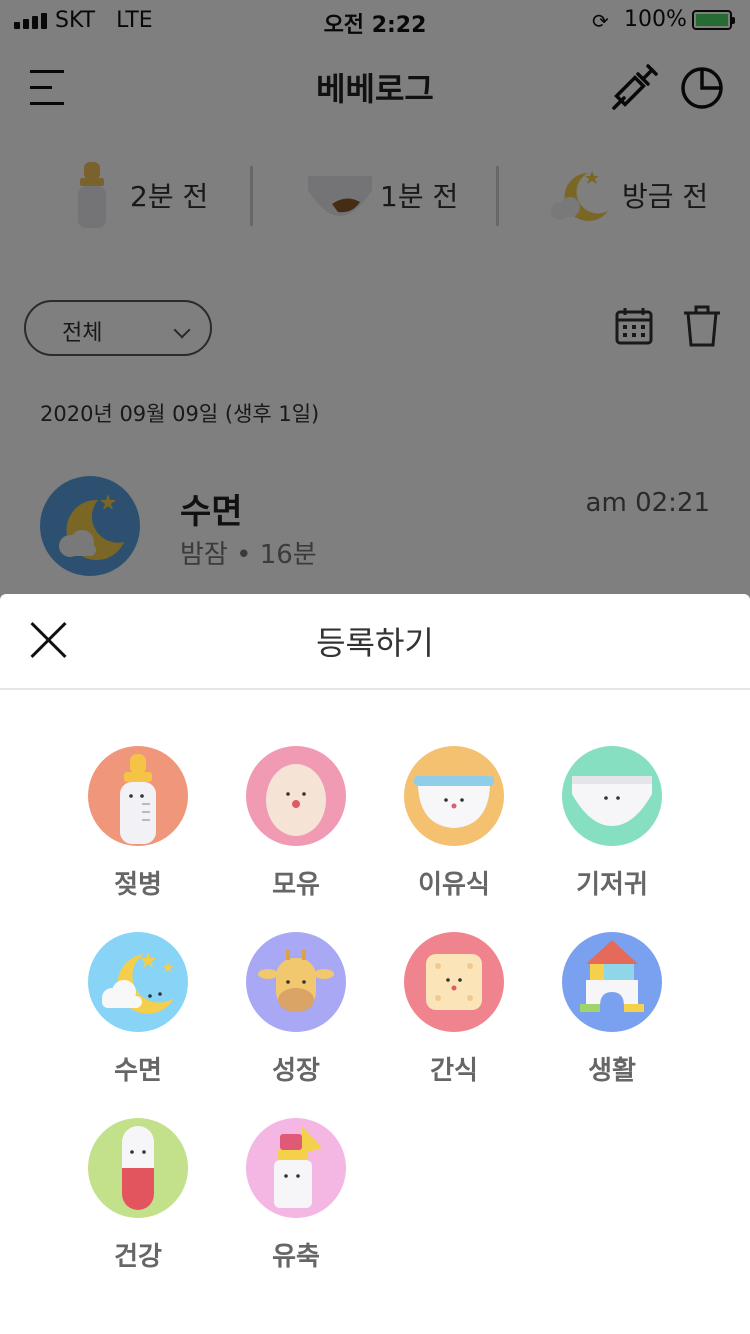 Image resolution: width=750 pixels, height=1334 pixels. What do you see at coordinates (296, 1257) in the screenshot?
I see `category-label: 유축` at bounding box center [296, 1257].